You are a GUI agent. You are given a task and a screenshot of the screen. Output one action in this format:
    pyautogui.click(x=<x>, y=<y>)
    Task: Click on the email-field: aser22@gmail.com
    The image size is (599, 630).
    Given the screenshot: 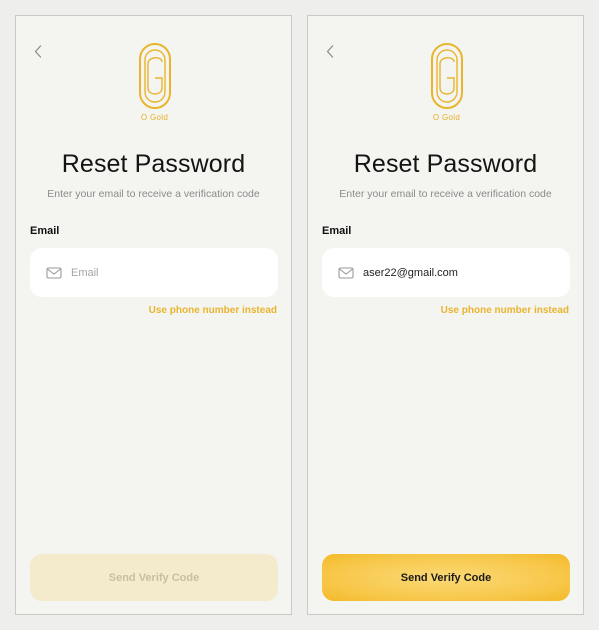 What is the action you would take?
    pyautogui.click(x=446, y=272)
    